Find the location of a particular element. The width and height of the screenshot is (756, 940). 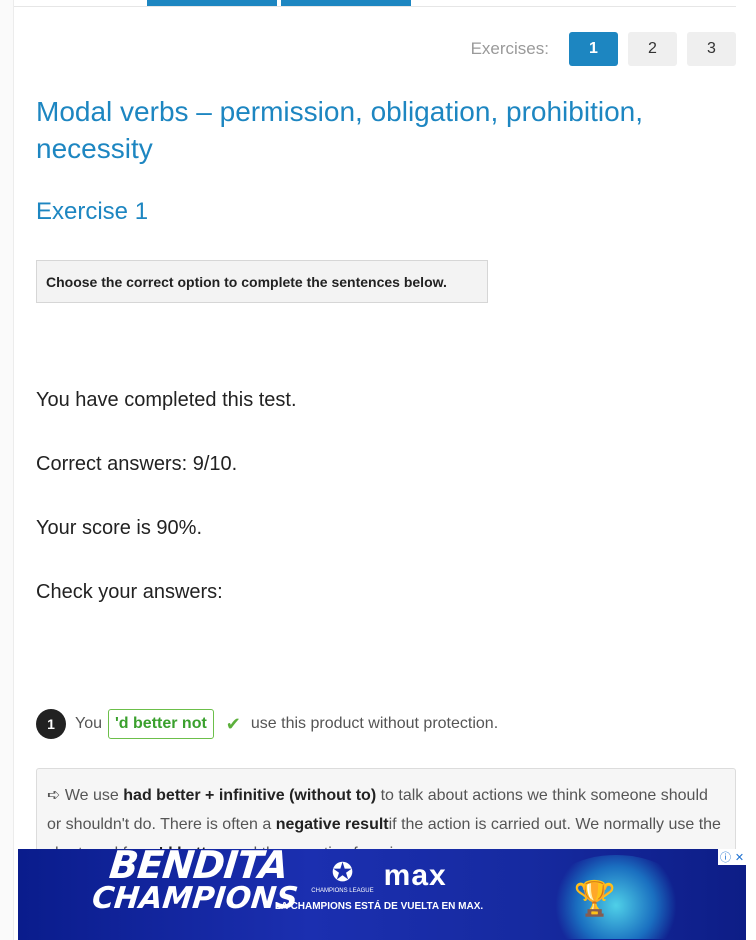

ad-stadium-graphic is located at coordinates (616, 897).